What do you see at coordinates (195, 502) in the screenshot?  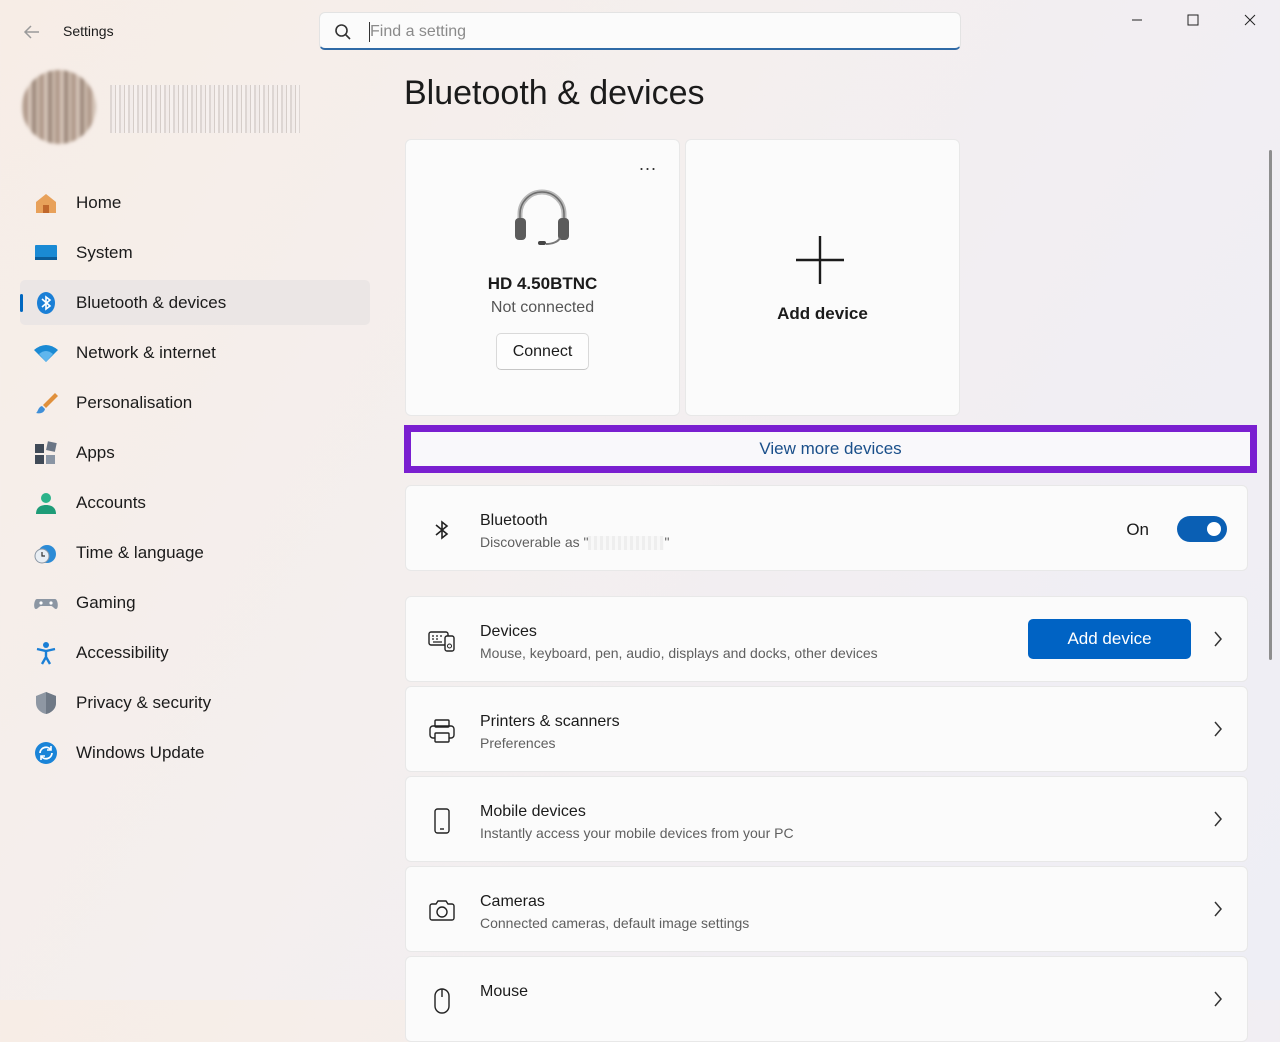 I see `sidebar-item-accounts: Accounts` at bounding box center [195, 502].